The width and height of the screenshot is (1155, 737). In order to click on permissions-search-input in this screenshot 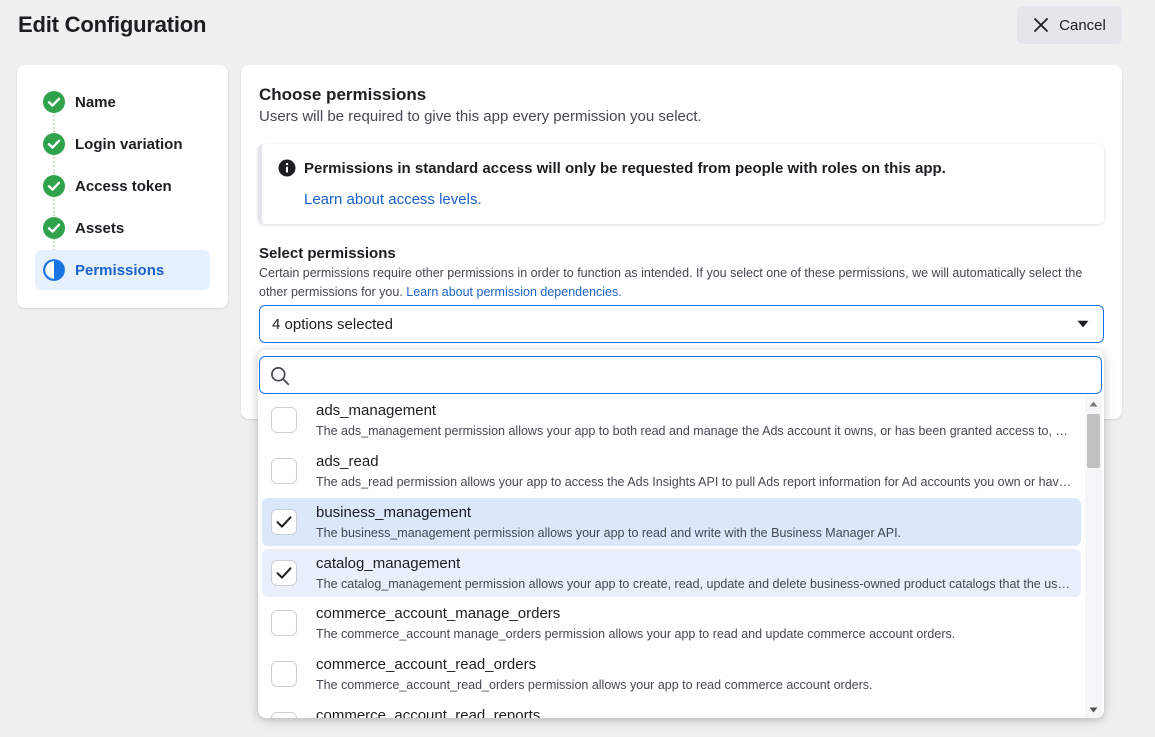, I will do `click(695, 375)`.